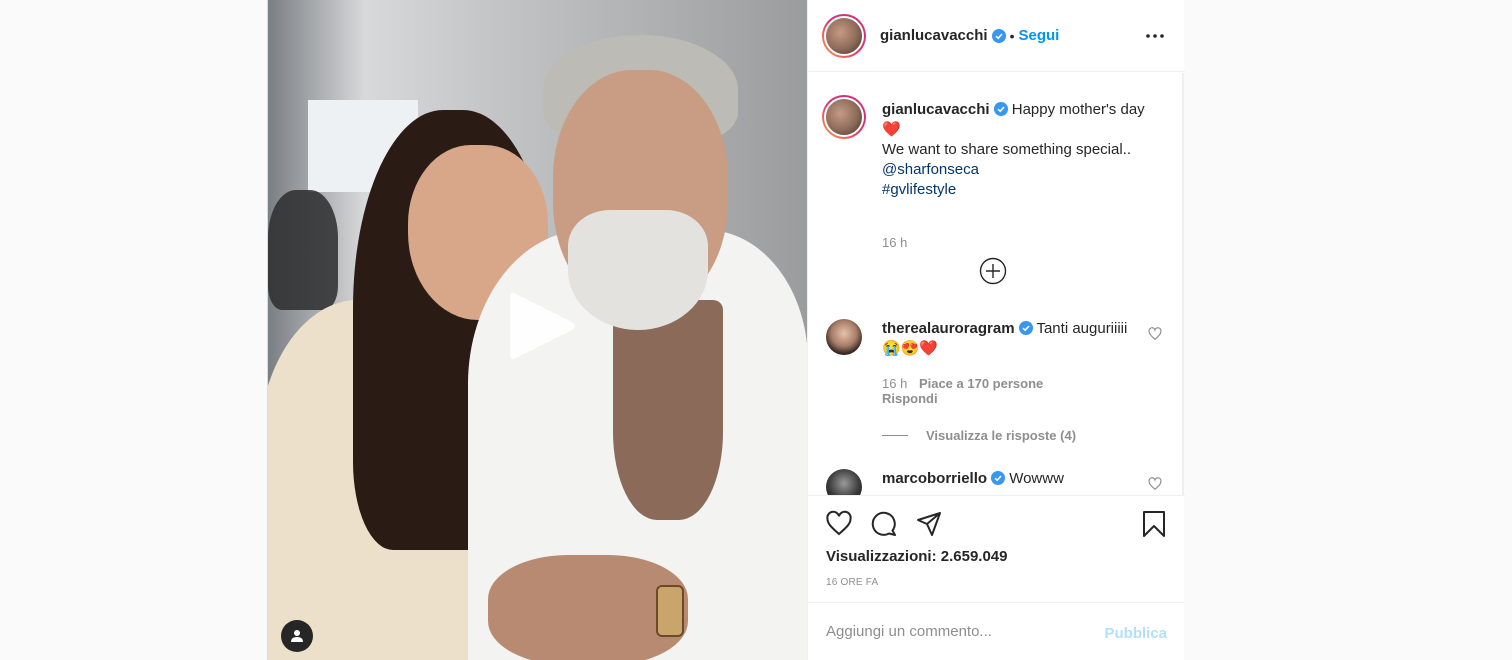 The image size is (1512, 660). What do you see at coordinates (910, 398) in the screenshot?
I see `comment-reply-button: Rispondi` at bounding box center [910, 398].